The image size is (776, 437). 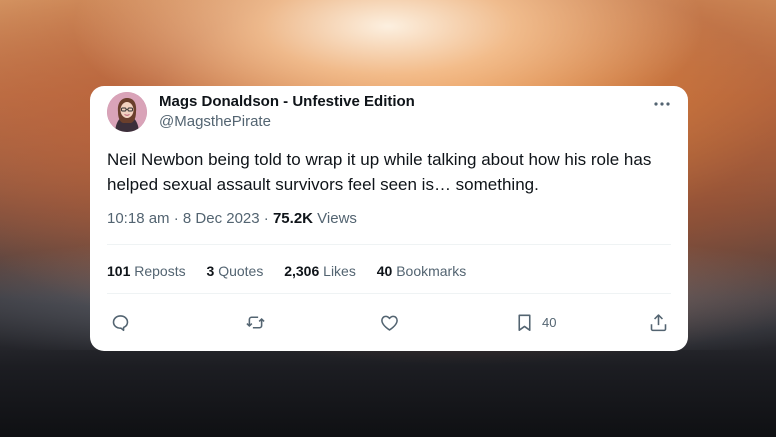 I want to click on views-count: 75.2K, so click(x=292, y=218).